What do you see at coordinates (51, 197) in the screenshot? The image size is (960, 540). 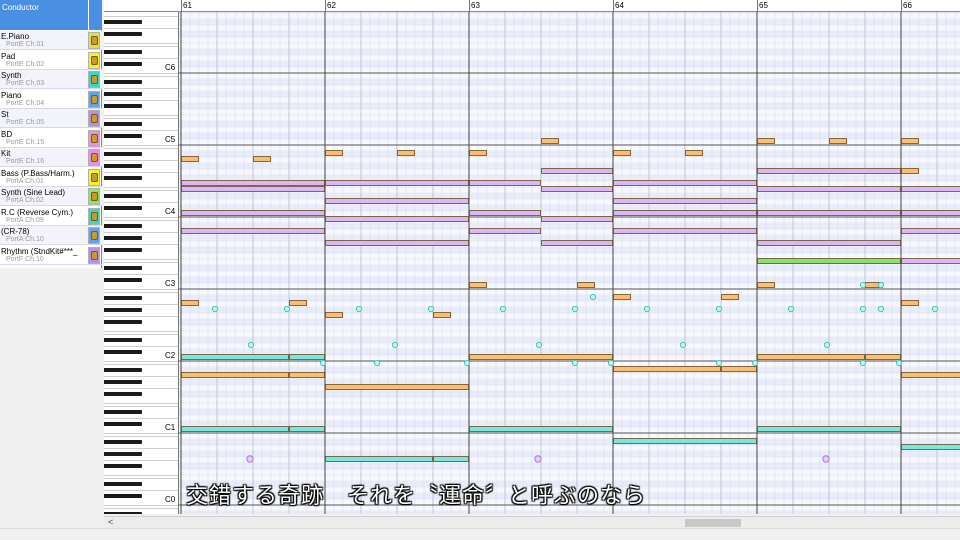 I see `track-row: Synth (Sine Lead) PortA Ch.02` at bounding box center [51, 197].